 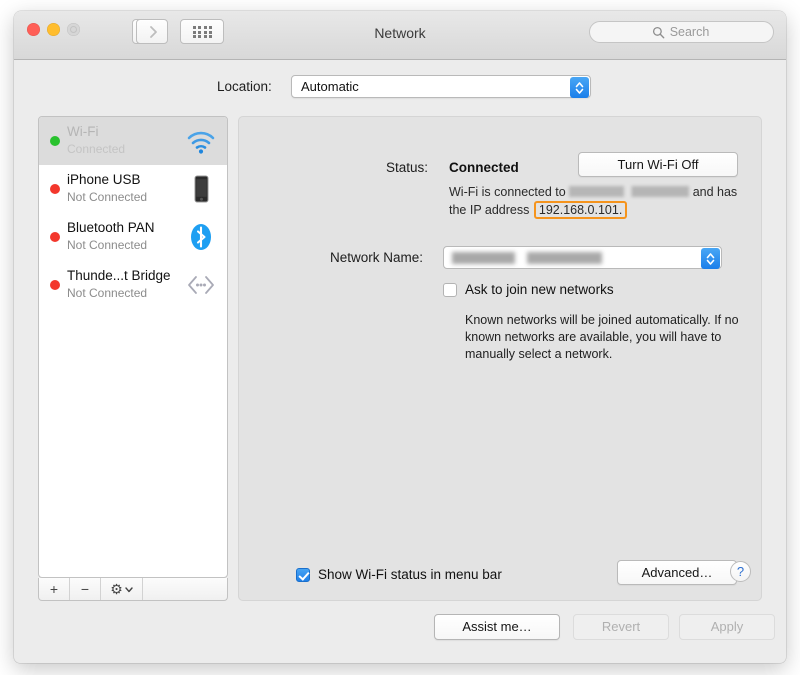 I want to click on toolbar-filler, so click(x=185, y=589).